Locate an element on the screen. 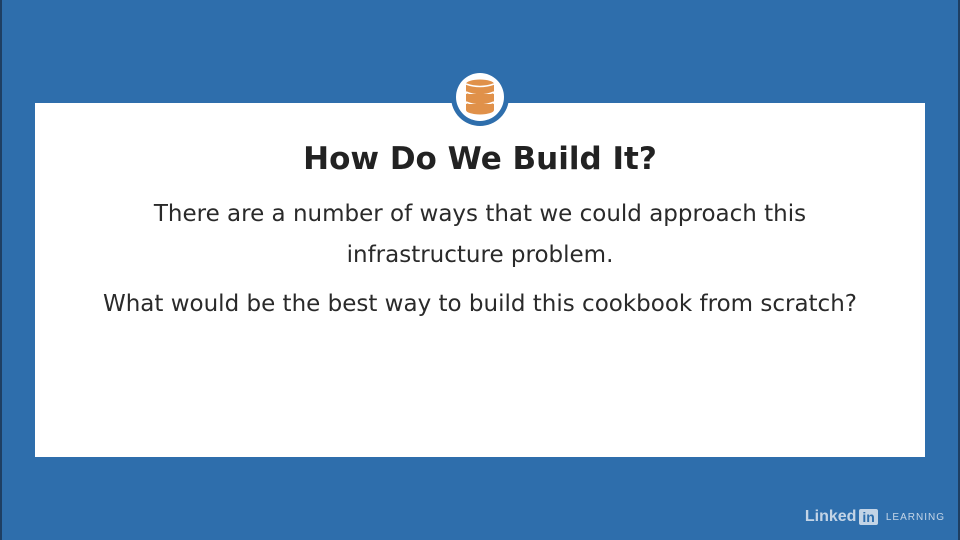  linkedin-in-logo-icon: in is located at coordinates (868, 517).